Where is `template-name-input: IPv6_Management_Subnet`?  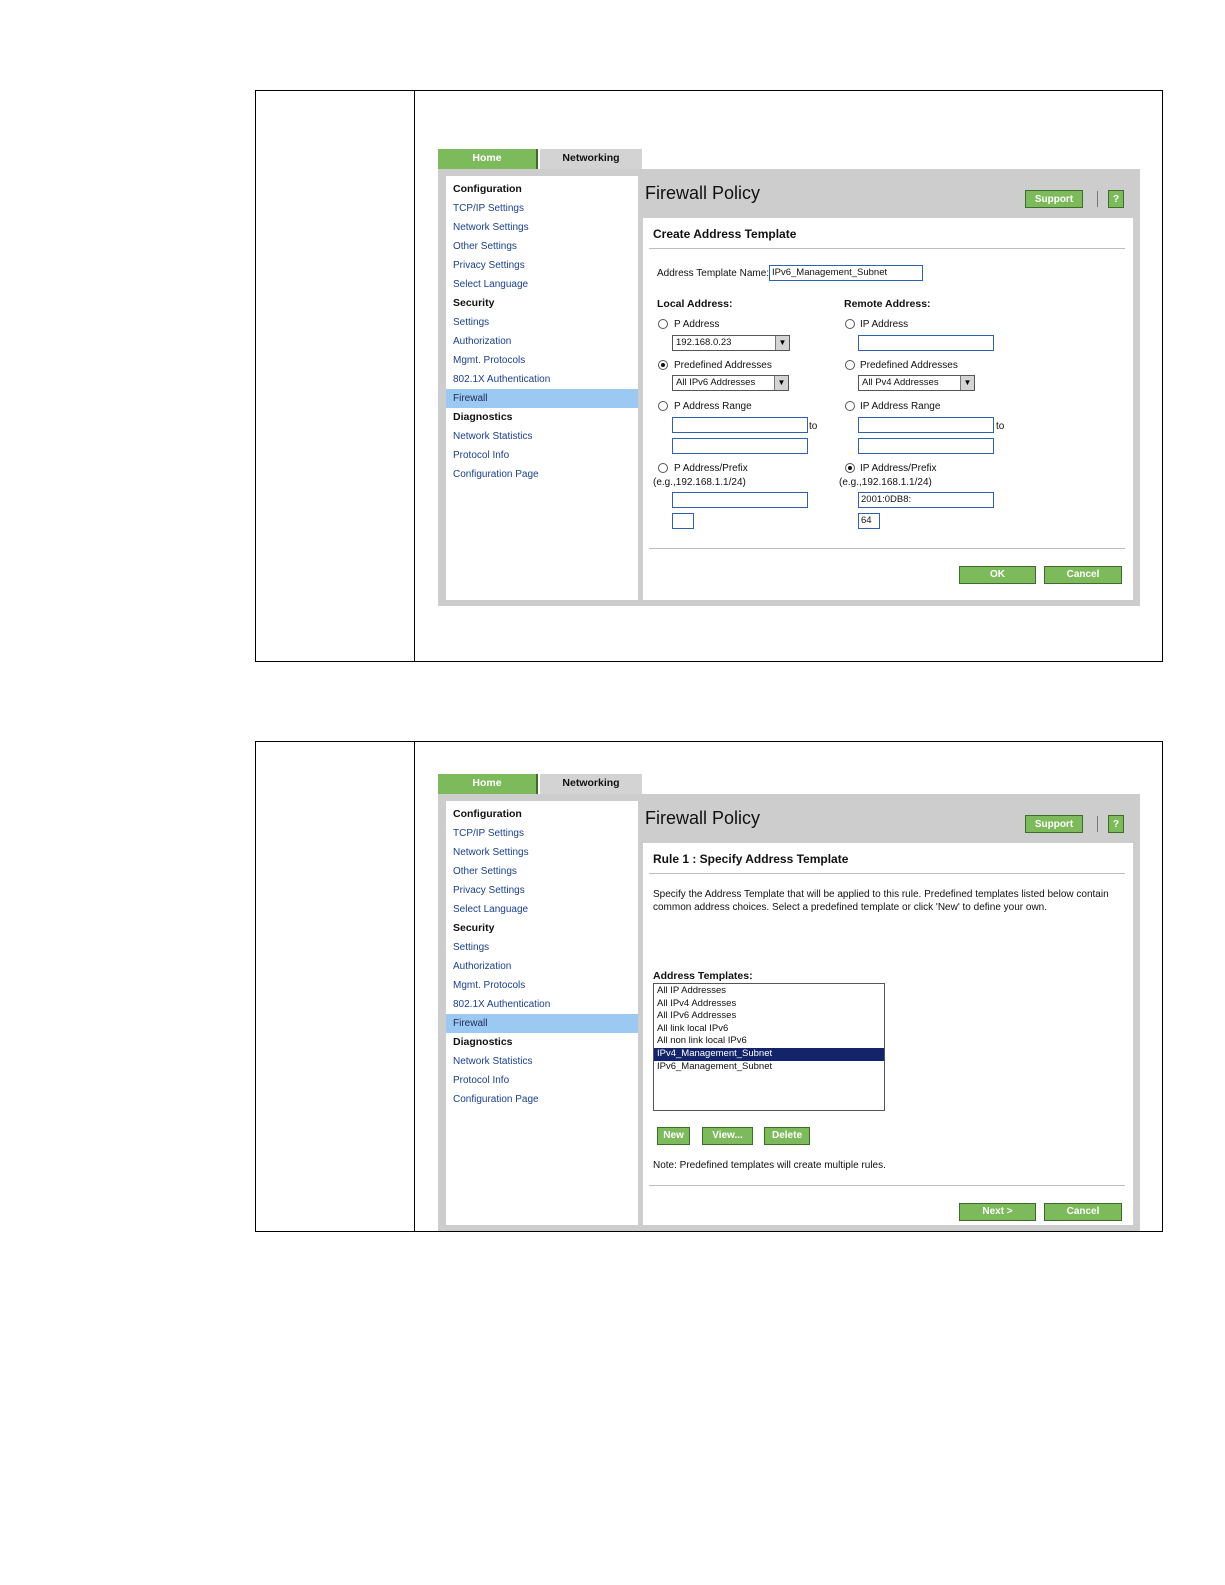
template-name-input: IPv6_Management_Subnet is located at coordinates (846, 273).